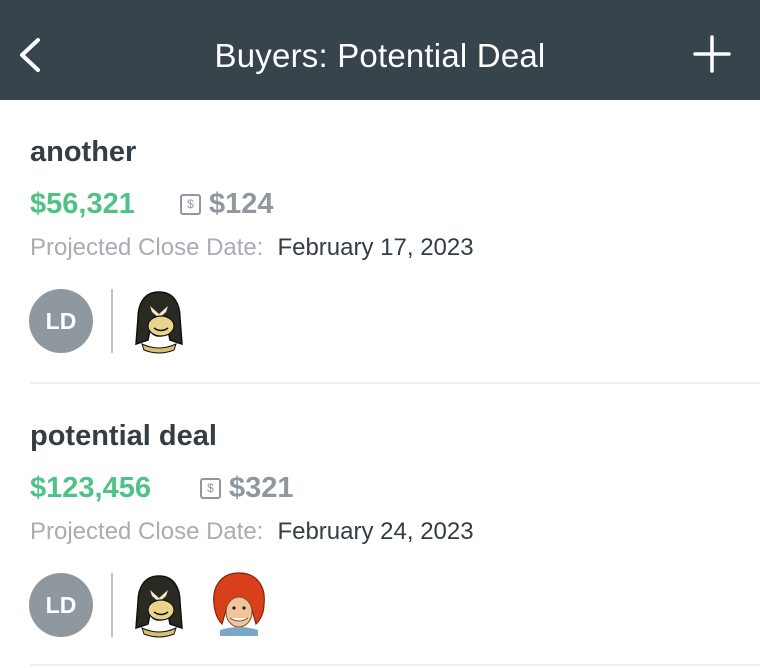  I want to click on deal-value: $123,456, so click(90, 488).